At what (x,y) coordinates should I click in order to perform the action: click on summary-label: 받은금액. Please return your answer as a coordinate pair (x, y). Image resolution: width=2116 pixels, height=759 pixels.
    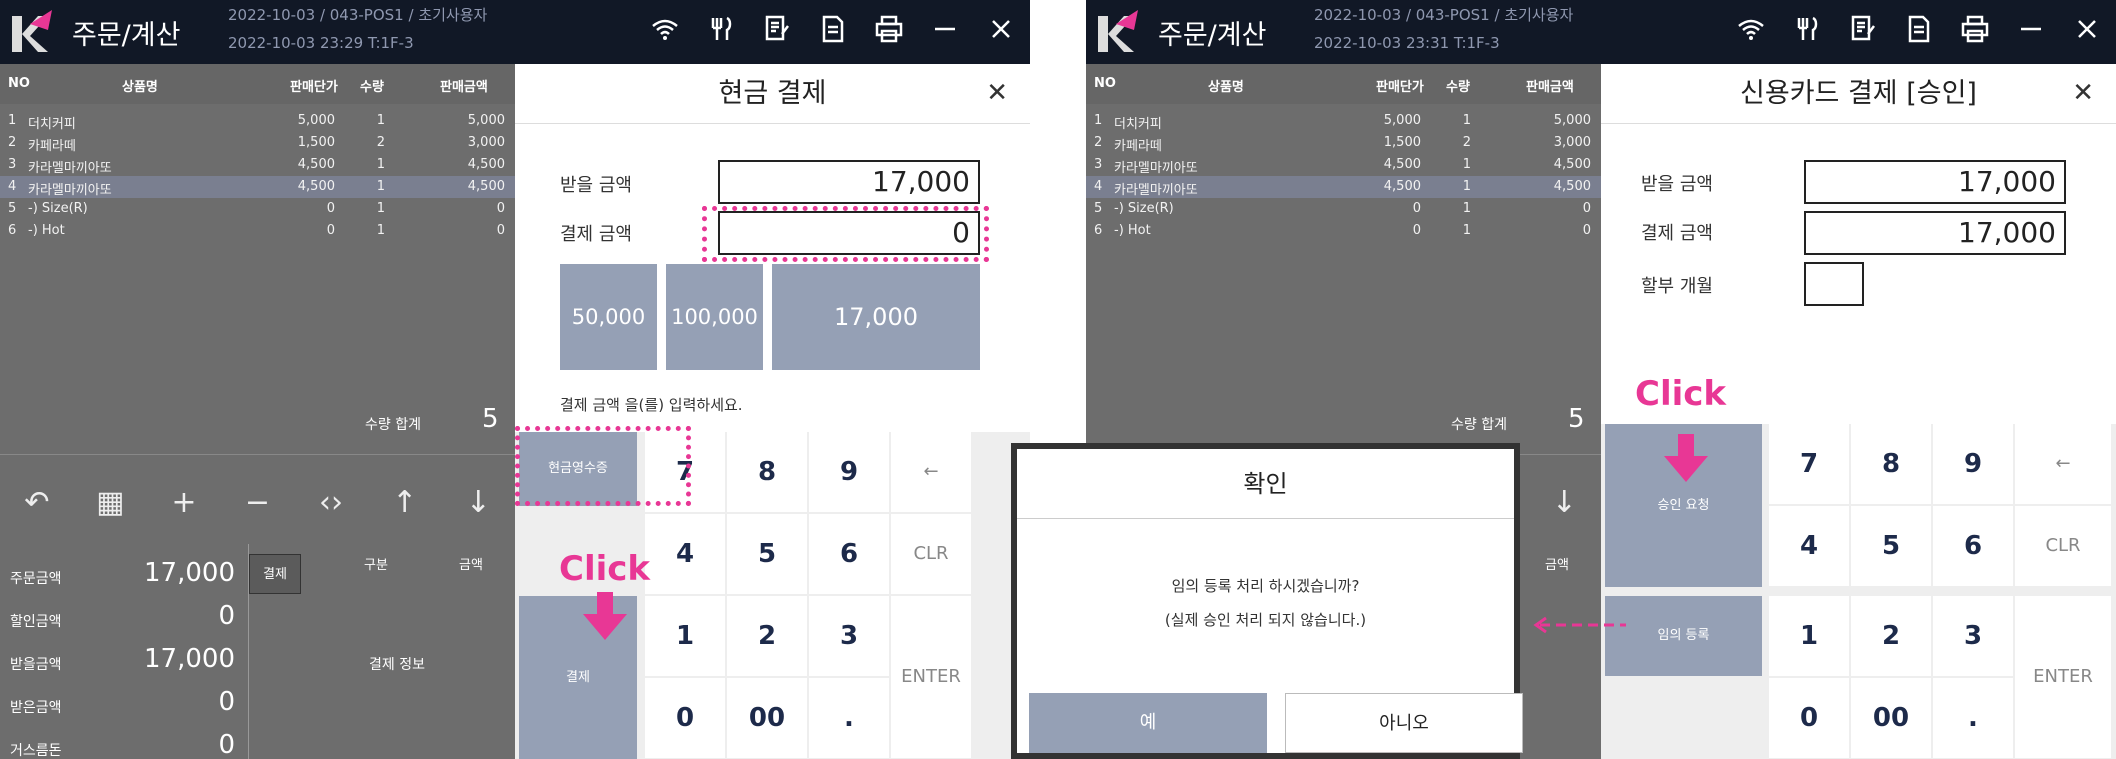
    Looking at the image, I should click on (36, 708).